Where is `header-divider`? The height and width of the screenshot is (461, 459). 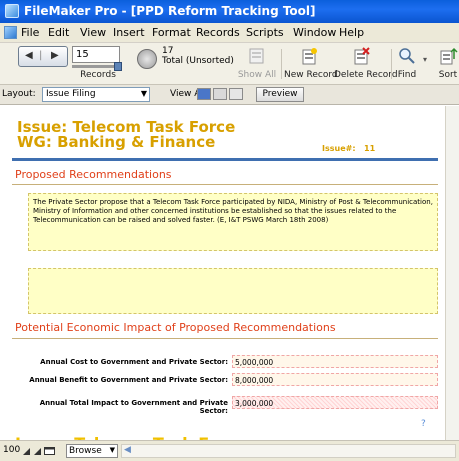 header-divider is located at coordinates (225, 159).